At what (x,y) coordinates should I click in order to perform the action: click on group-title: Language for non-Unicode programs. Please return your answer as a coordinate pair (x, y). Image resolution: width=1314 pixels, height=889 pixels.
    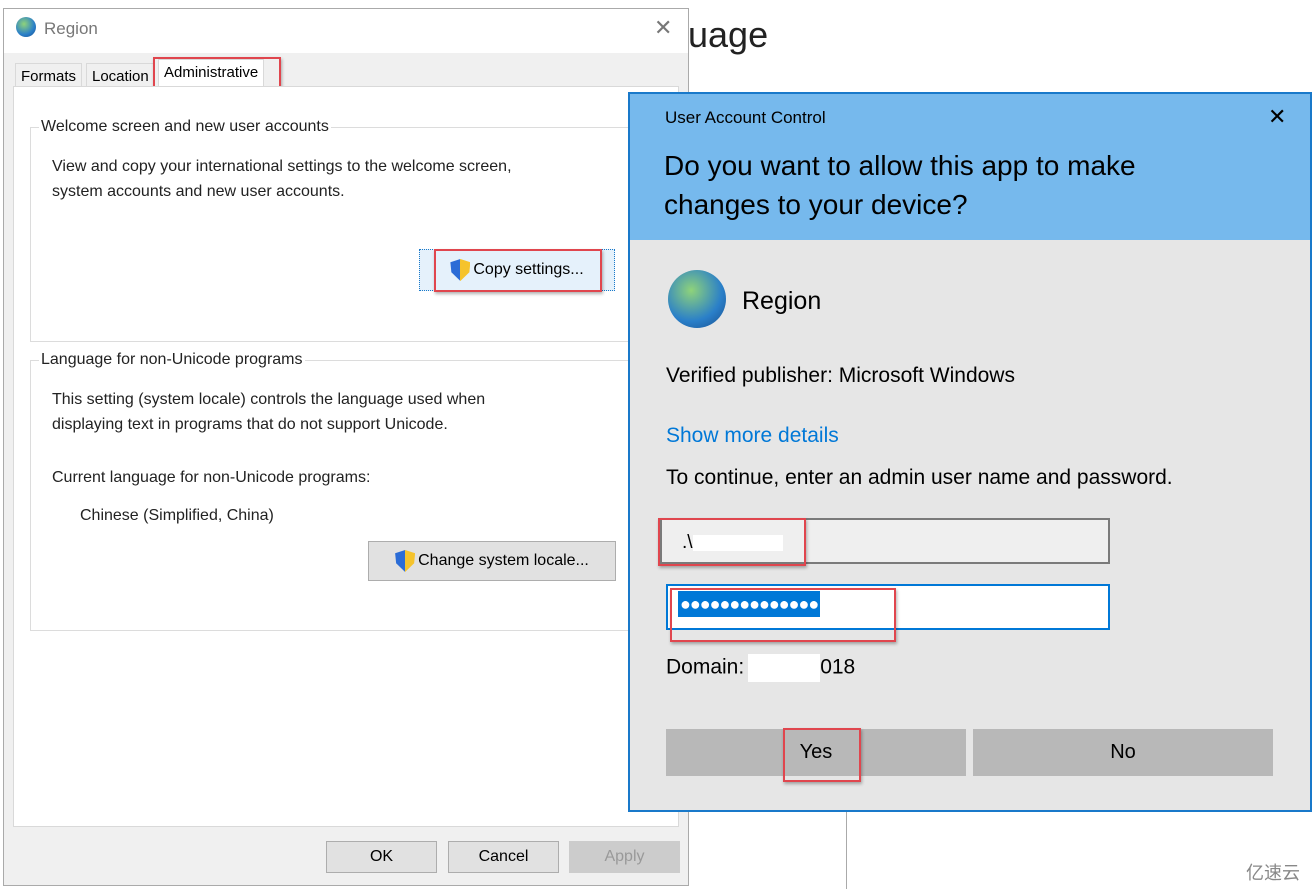
    Looking at the image, I should click on (172, 360).